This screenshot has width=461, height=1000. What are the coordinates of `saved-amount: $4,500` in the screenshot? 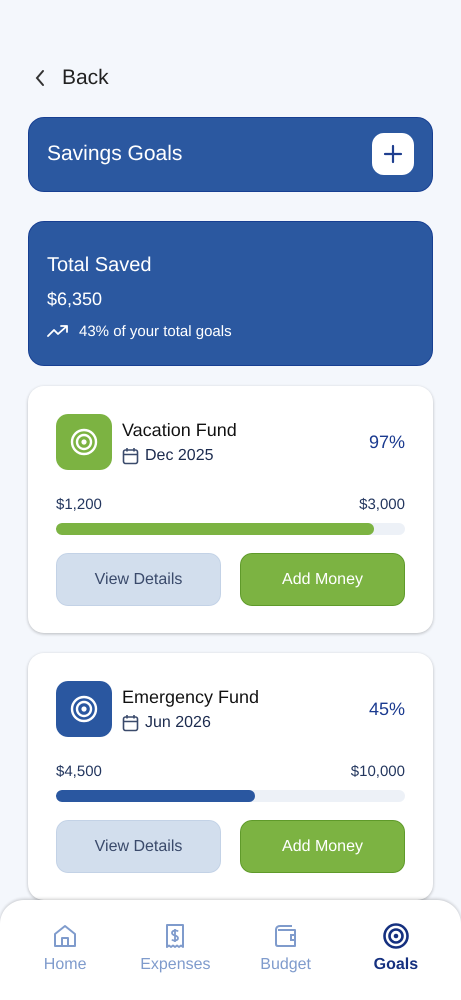 It's located at (79, 771).